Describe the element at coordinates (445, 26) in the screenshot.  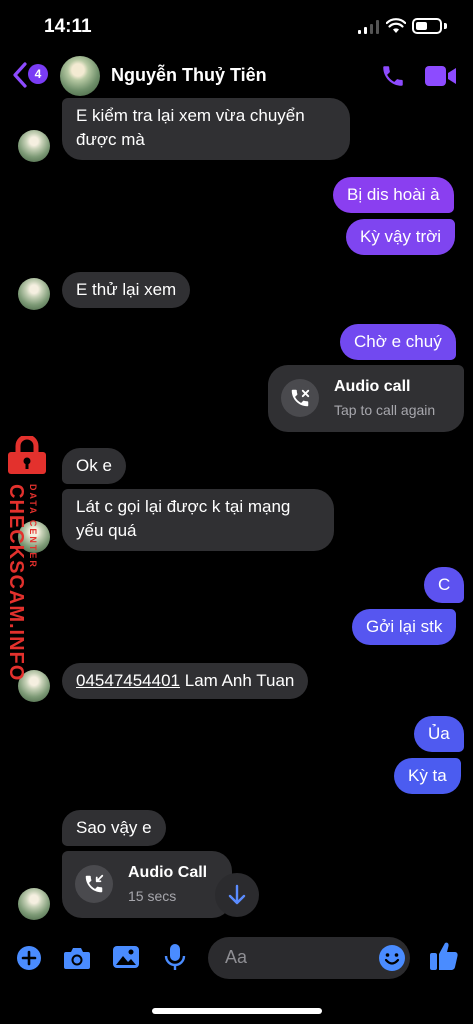
I see `battery-nub` at that location.